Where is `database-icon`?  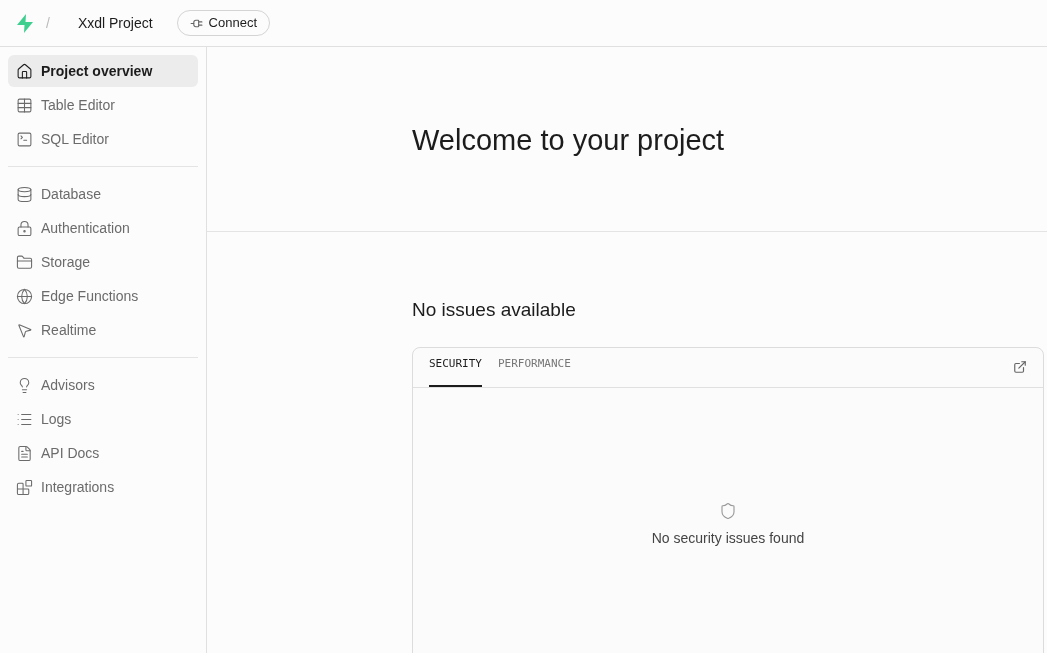 database-icon is located at coordinates (24, 194).